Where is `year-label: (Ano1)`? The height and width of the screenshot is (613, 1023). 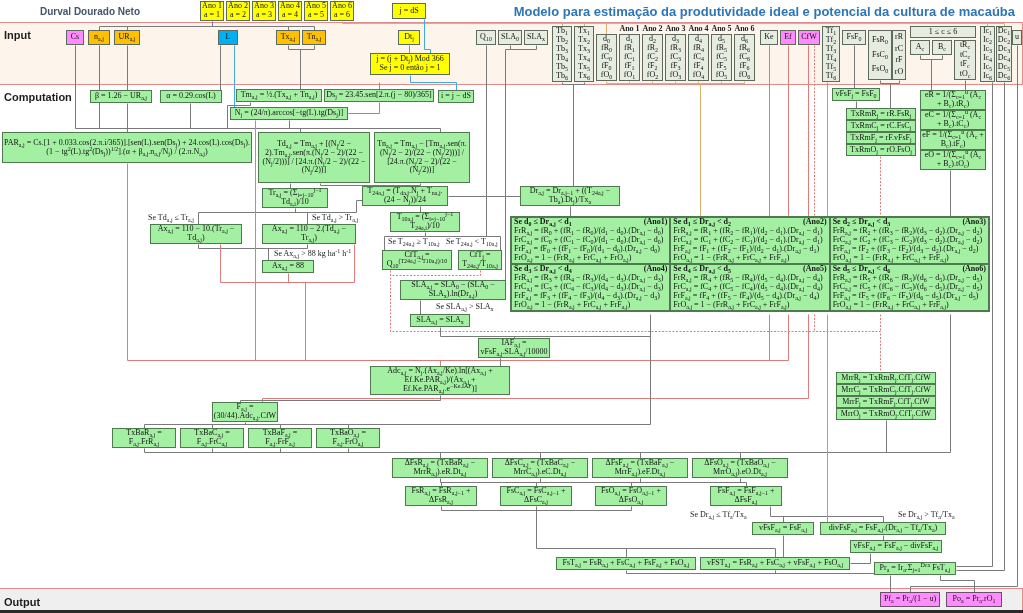 year-label: (Ano1) is located at coordinates (655, 222).